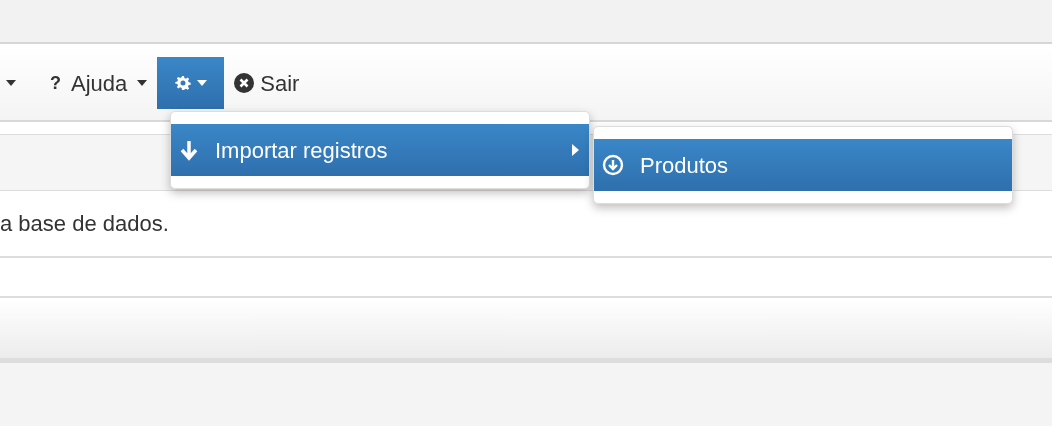  What do you see at coordinates (380, 150) in the screenshot?
I see `menu-item: Importar registros` at bounding box center [380, 150].